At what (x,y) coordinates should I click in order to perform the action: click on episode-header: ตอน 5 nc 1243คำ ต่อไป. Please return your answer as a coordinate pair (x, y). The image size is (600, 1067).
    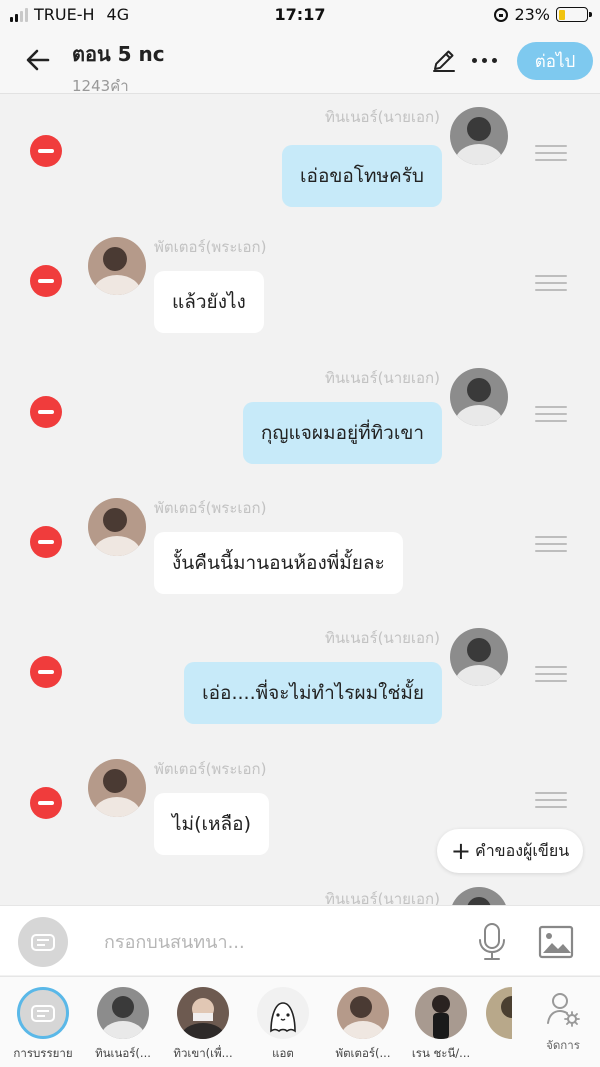
    Looking at the image, I should click on (300, 62).